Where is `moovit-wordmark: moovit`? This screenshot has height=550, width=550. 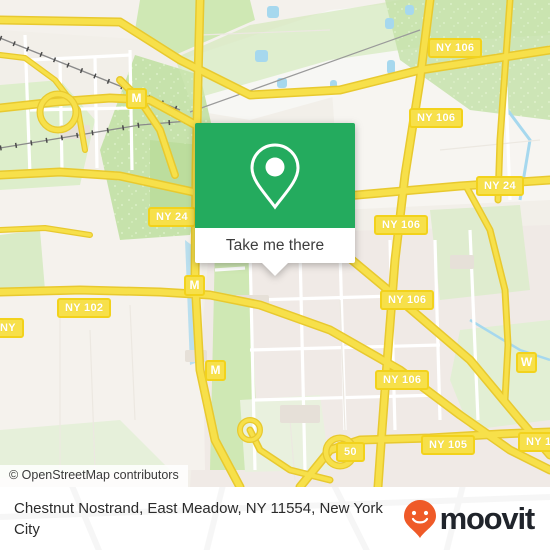 moovit-wordmark: moovit is located at coordinates (487, 518).